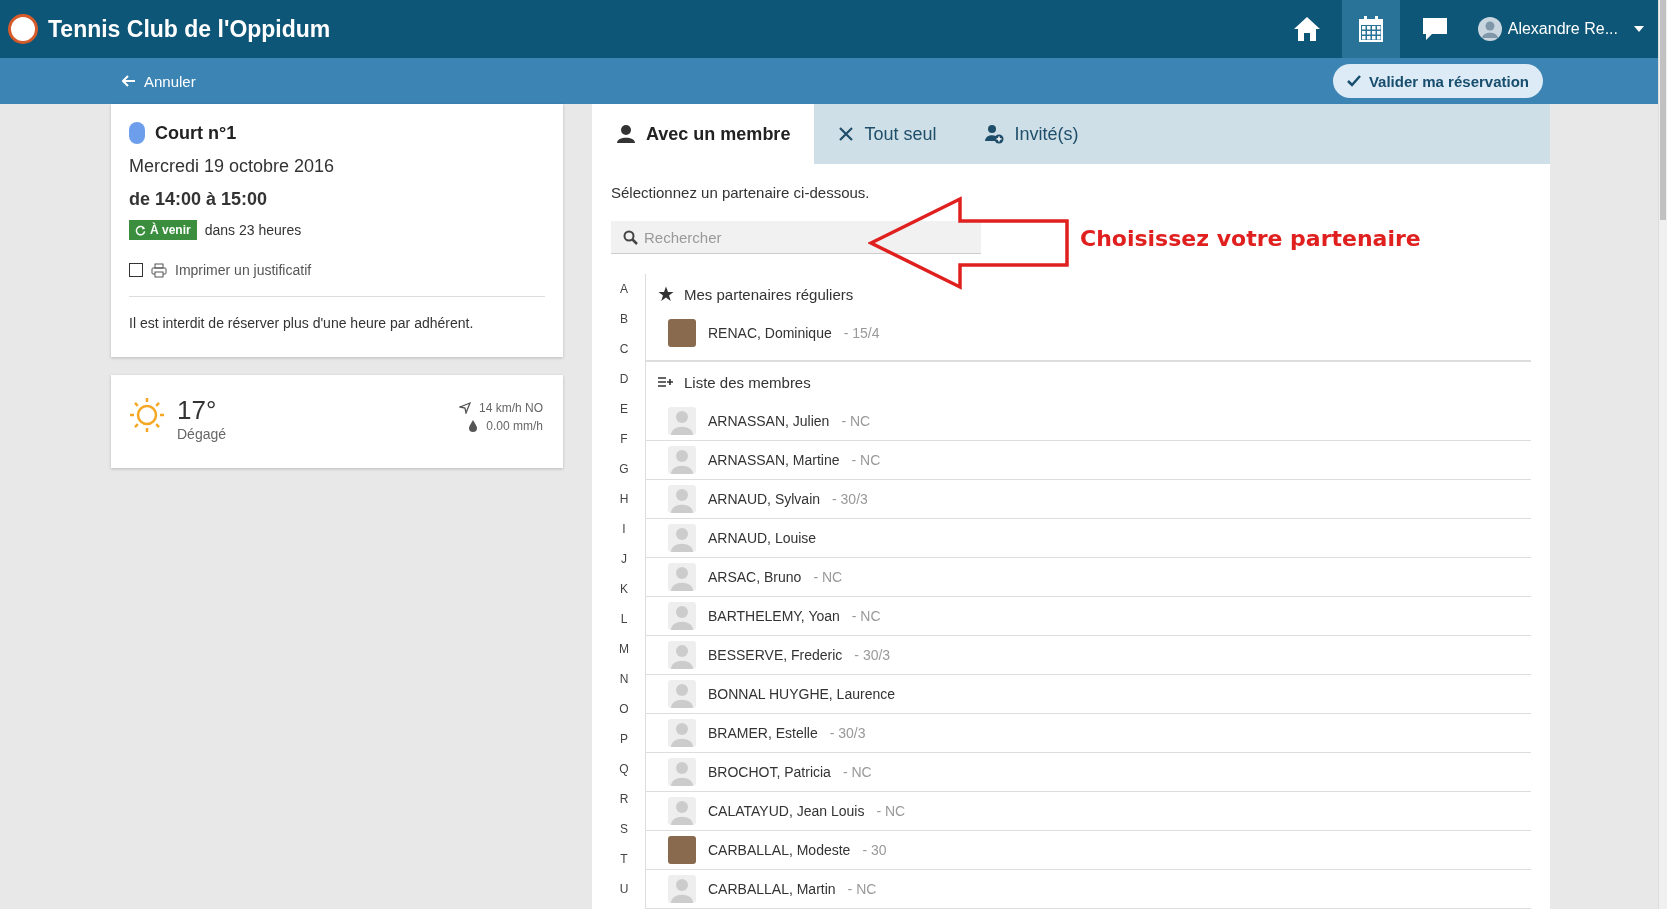 The height and width of the screenshot is (909, 1667). Describe the element at coordinates (624, 349) in the screenshot. I see `alphabet-index-letter: C` at that location.